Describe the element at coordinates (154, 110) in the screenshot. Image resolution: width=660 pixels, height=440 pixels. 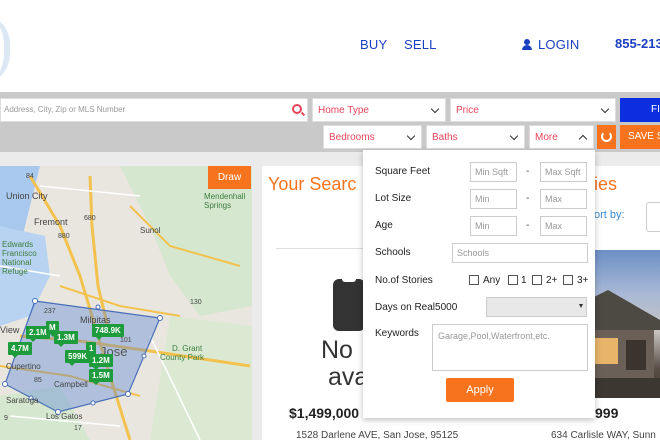
I see `search-input: Address, City, Zip or MLS Number` at that location.